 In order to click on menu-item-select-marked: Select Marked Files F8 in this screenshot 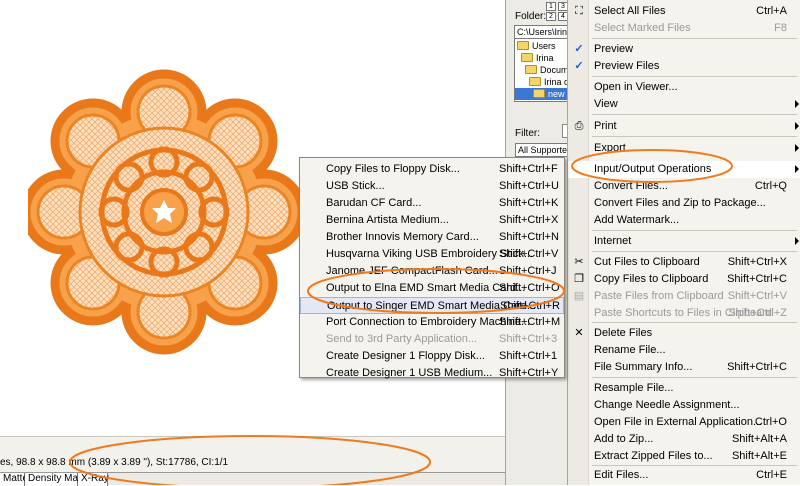, I will do `click(684, 28)`.